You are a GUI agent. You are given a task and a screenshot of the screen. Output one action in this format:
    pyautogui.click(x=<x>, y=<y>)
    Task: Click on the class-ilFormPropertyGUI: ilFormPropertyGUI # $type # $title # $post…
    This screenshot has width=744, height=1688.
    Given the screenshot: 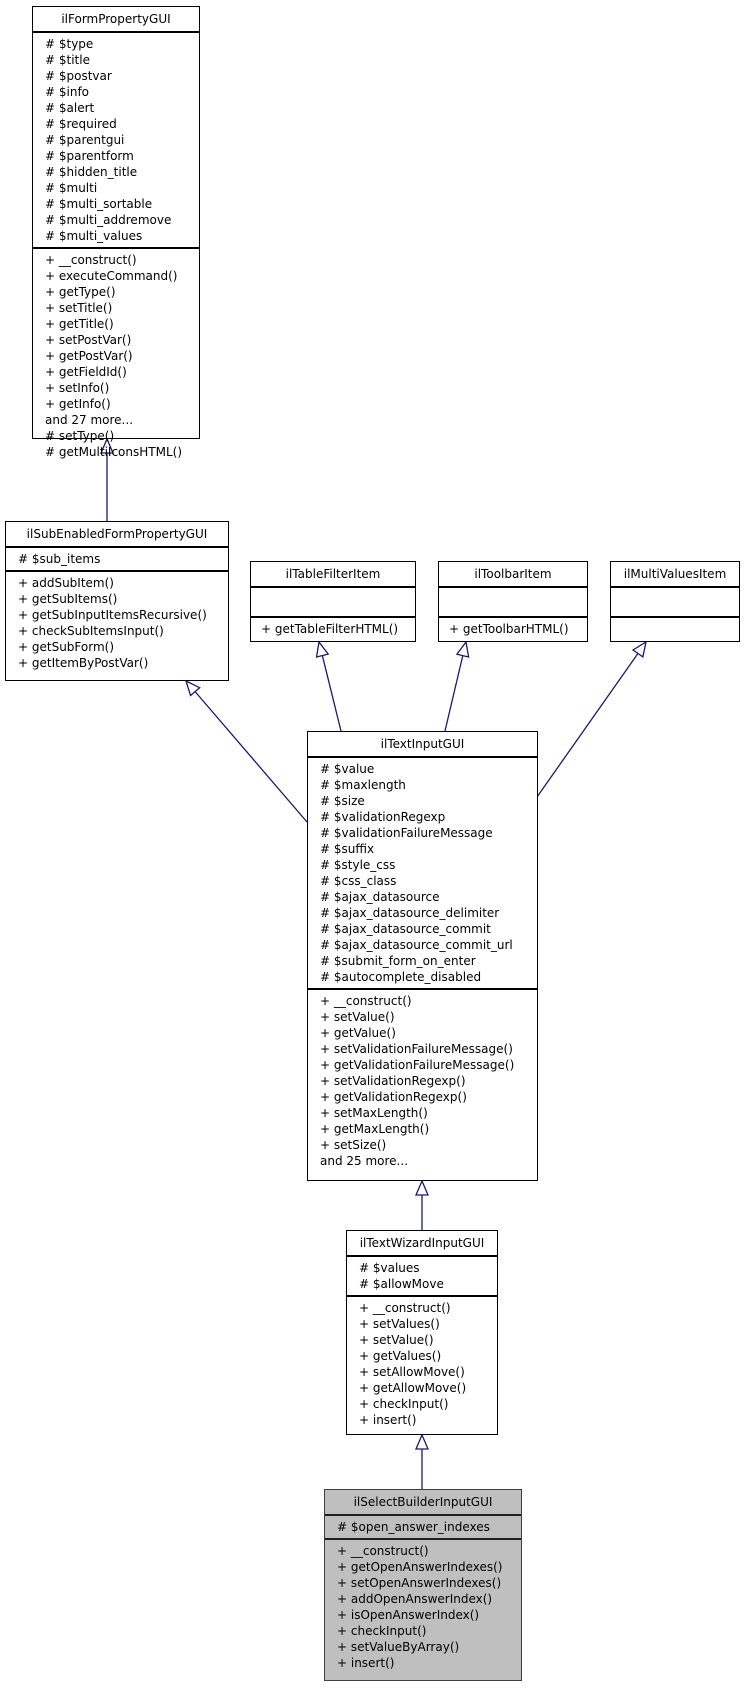 What is the action you would take?
    pyautogui.click(x=116, y=232)
    